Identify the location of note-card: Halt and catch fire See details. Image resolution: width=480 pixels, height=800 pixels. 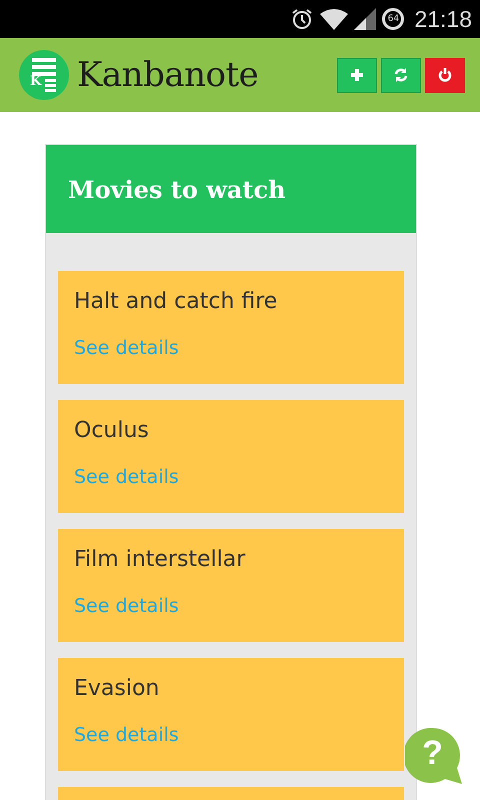
(231, 327).